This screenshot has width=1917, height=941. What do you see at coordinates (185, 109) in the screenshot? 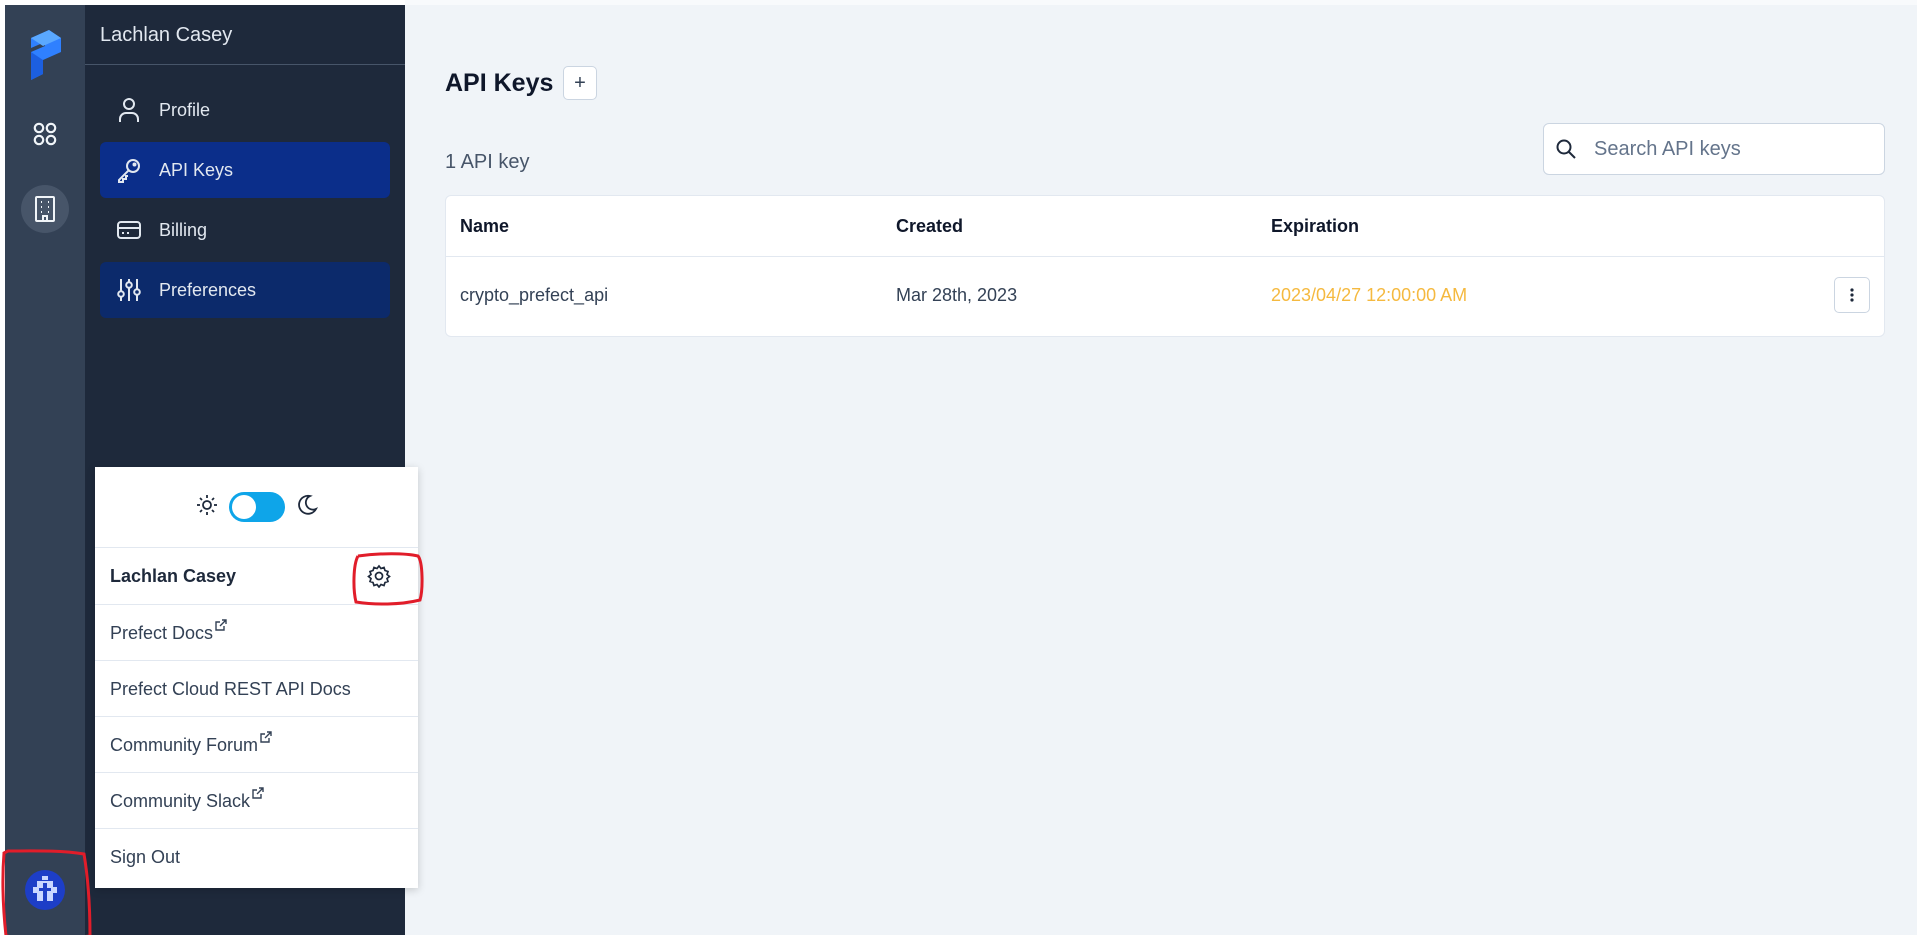
I see `sidebar-item-label: Profile` at bounding box center [185, 109].